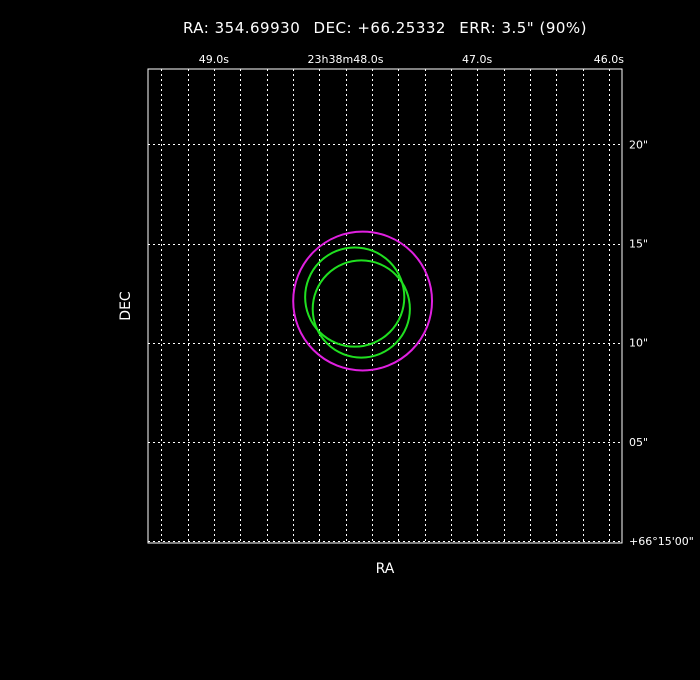  Describe the element at coordinates (126, 306) in the screenshot. I see `y-axis-label: DEC` at that location.